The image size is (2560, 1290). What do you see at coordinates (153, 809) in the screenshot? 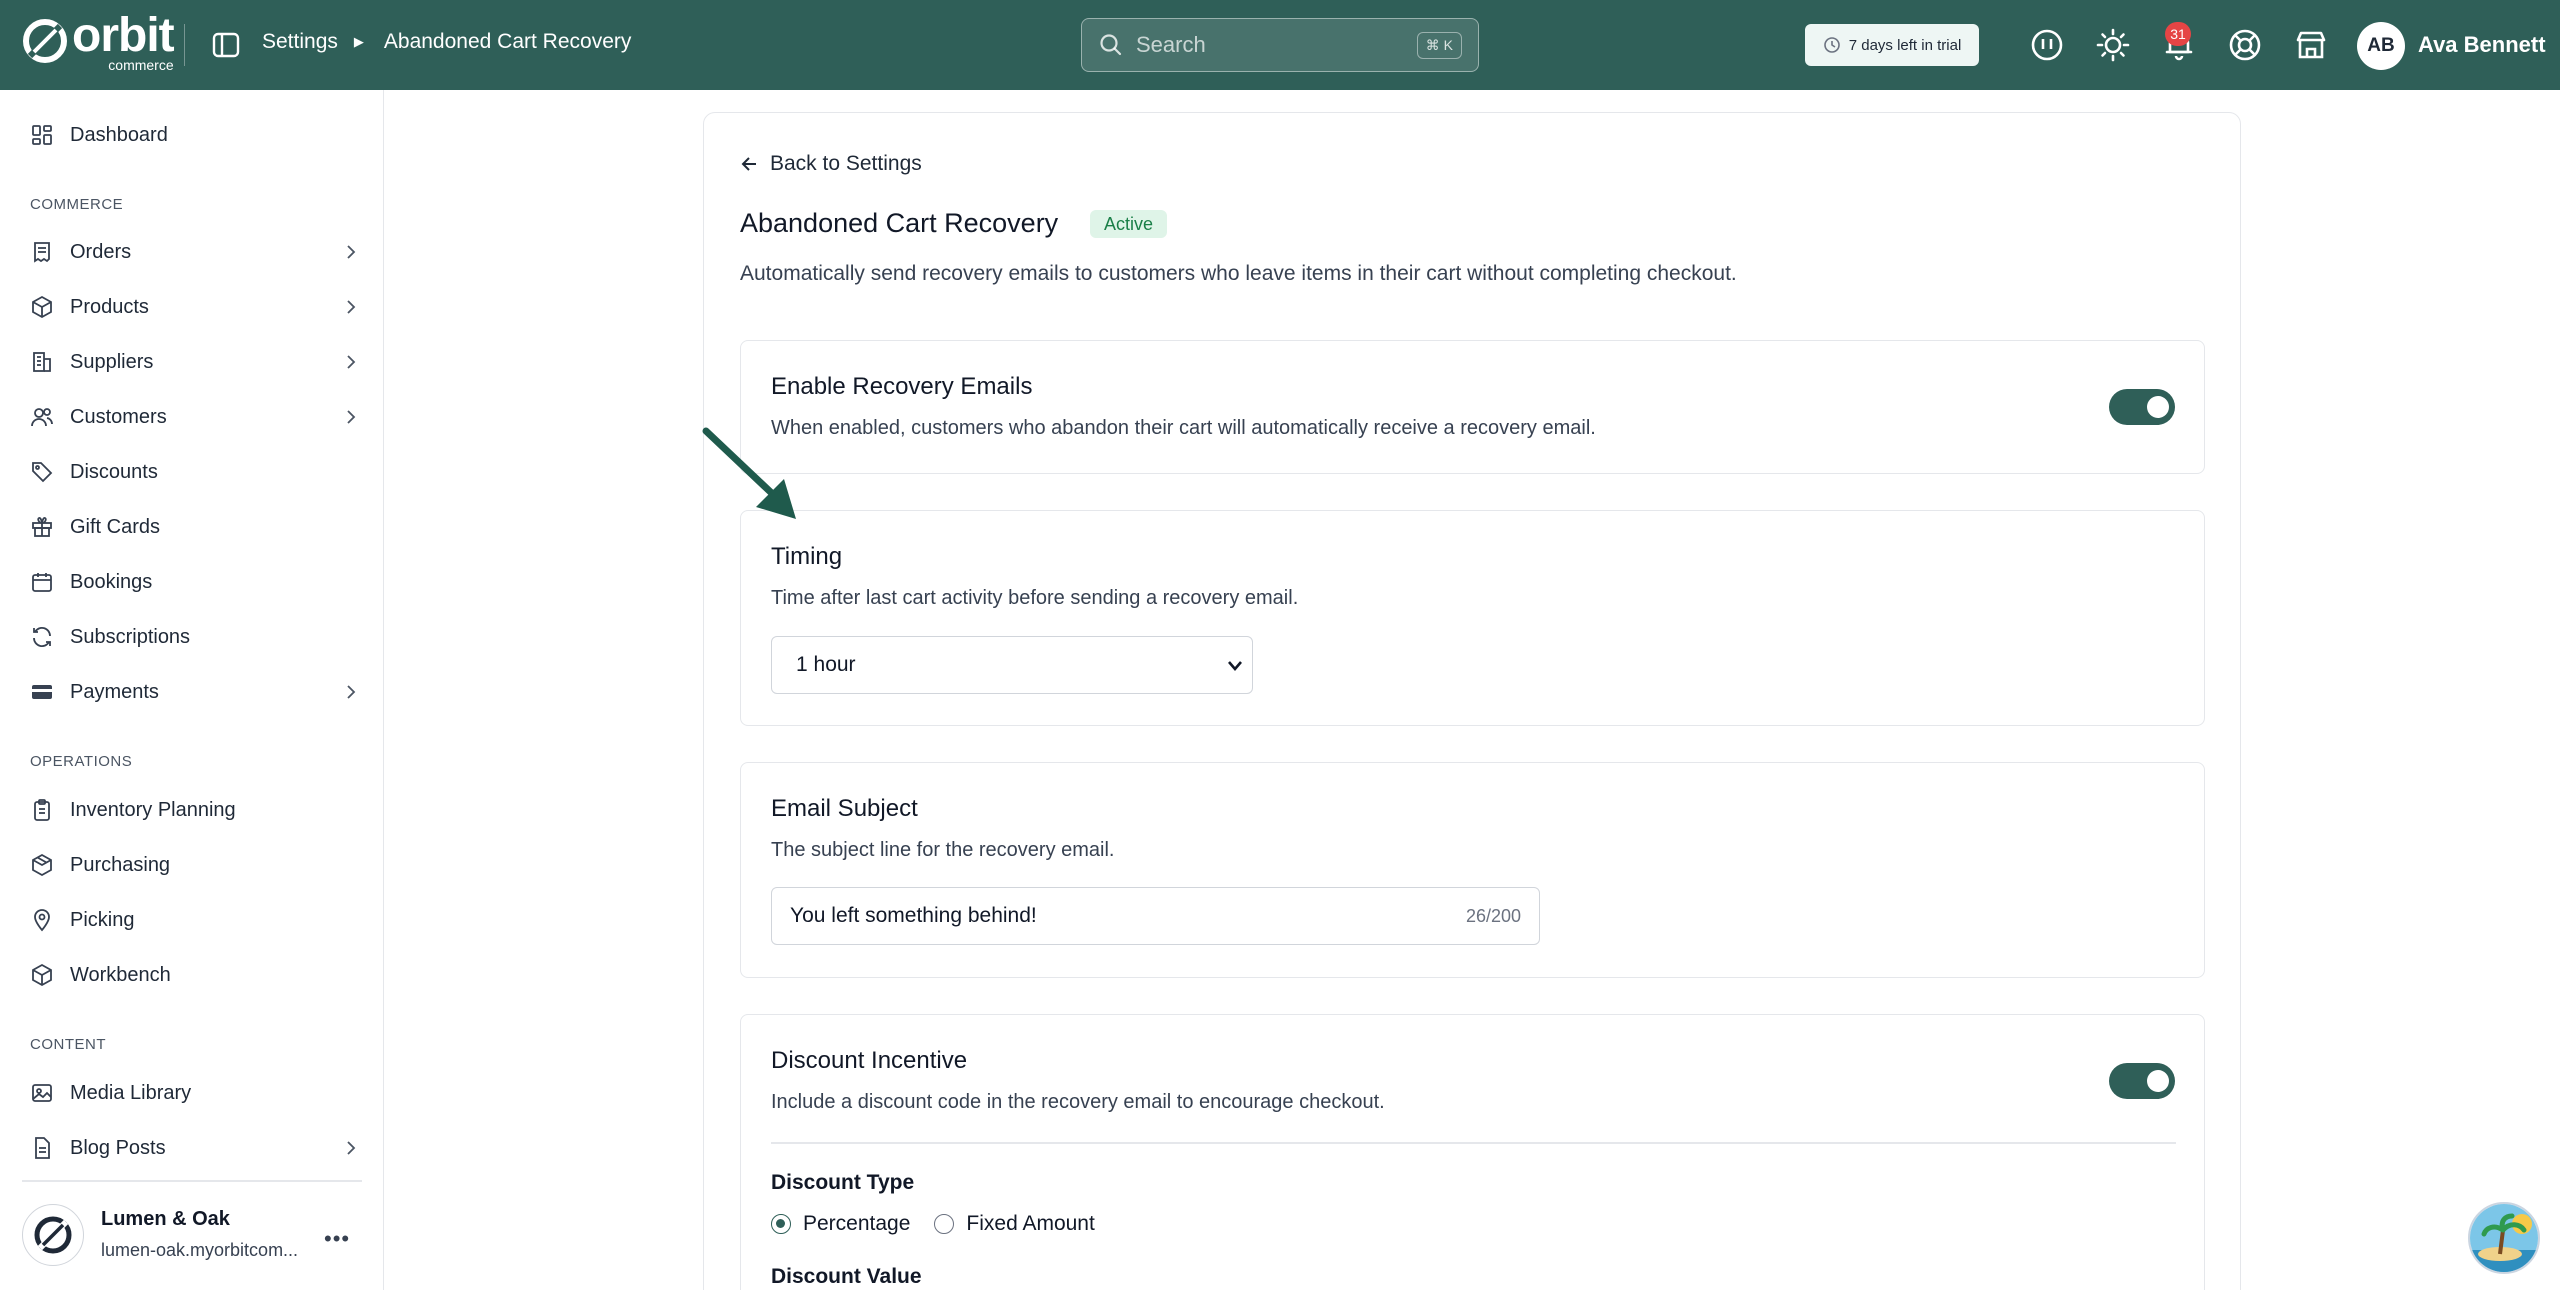
I see `sidebar-item-label: Inventory Planning` at bounding box center [153, 809].